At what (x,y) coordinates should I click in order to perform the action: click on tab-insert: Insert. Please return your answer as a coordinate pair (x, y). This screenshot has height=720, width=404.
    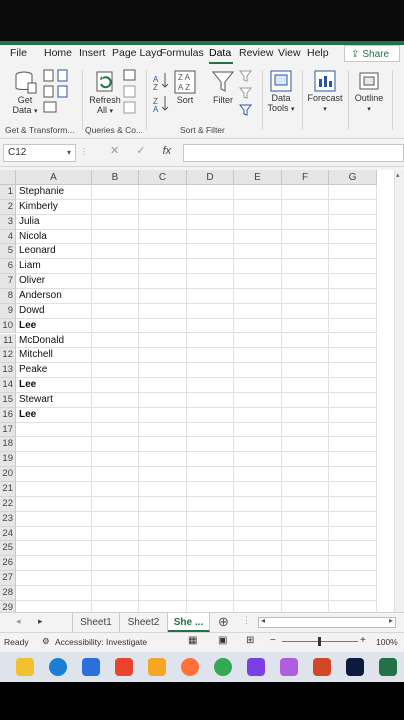
    Looking at the image, I should click on (92, 53).